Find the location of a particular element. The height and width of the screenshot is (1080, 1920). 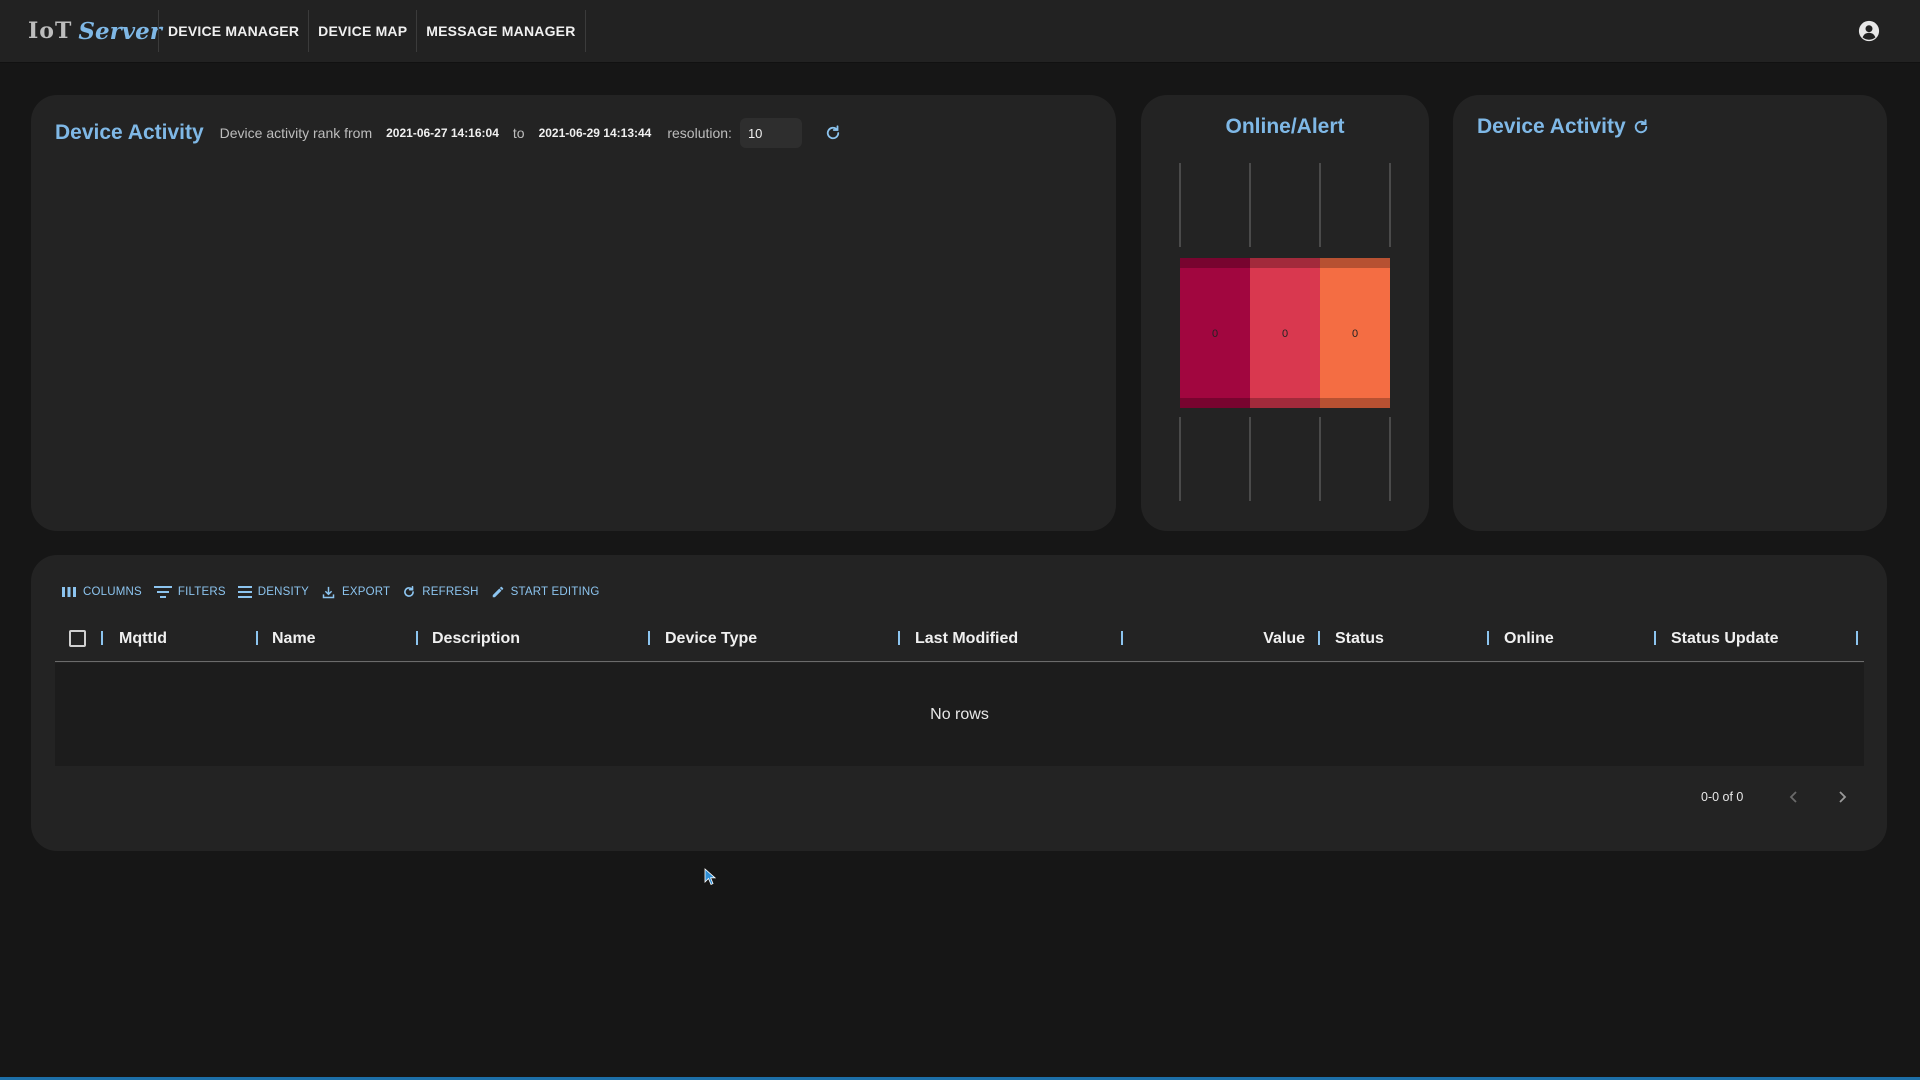

column-header-online: Online is located at coordinates (1529, 638).